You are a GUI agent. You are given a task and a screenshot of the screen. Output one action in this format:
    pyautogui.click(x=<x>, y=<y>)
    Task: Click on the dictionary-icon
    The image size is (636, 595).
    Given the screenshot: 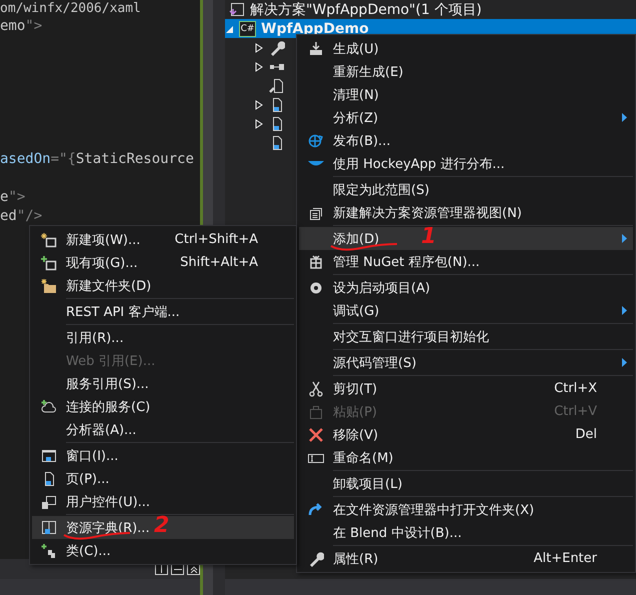 What is the action you would take?
    pyautogui.click(x=49, y=528)
    